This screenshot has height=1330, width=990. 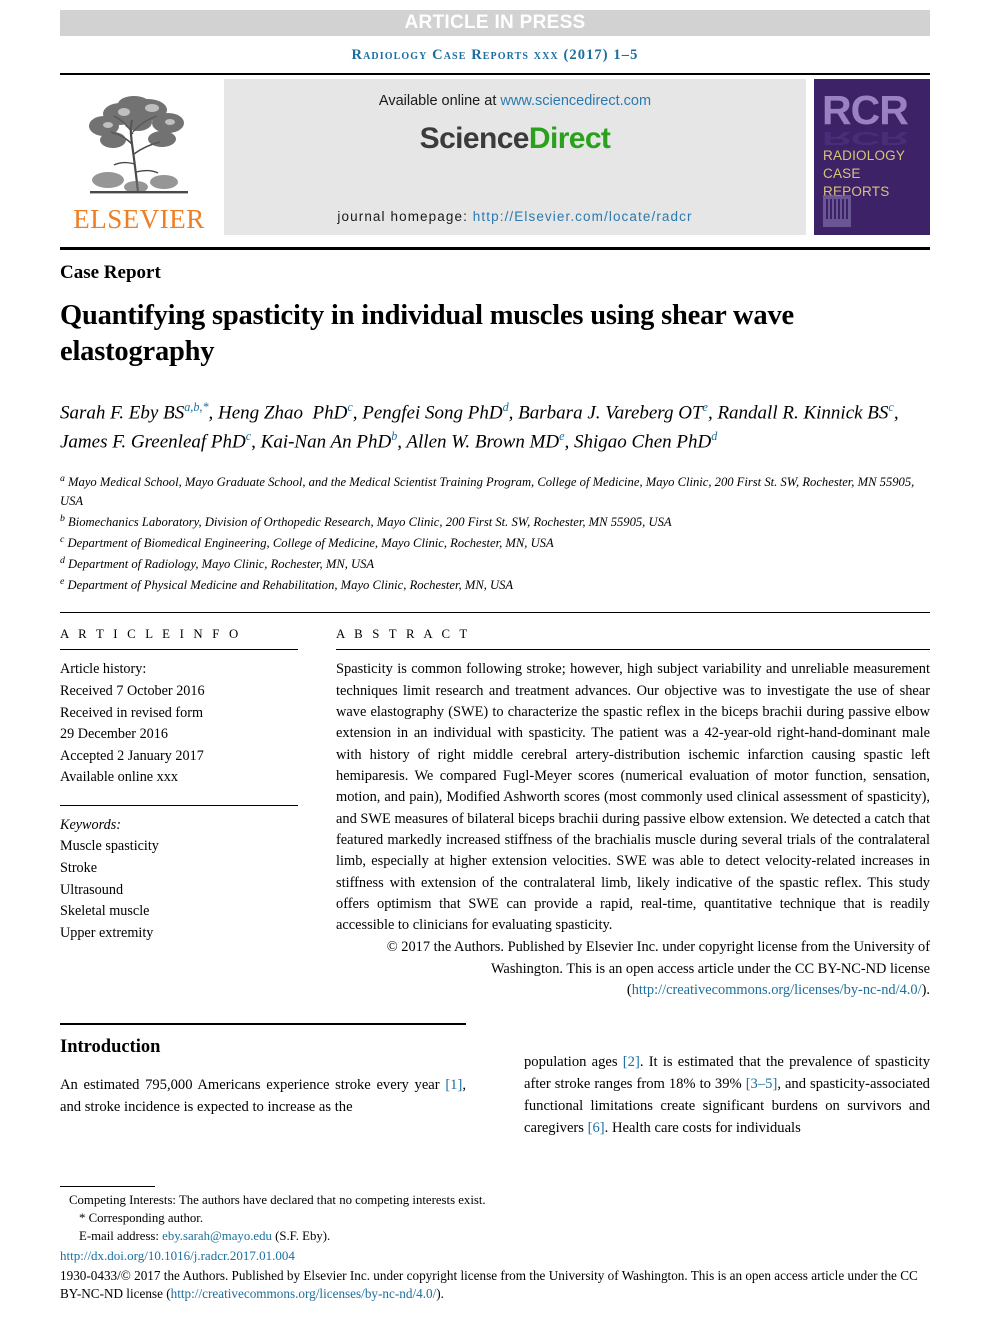 What do you see at coordinates (842, 173) in the screenshot?
I see `rcr-title-line2: CASE` at bounding box center [842, 173].